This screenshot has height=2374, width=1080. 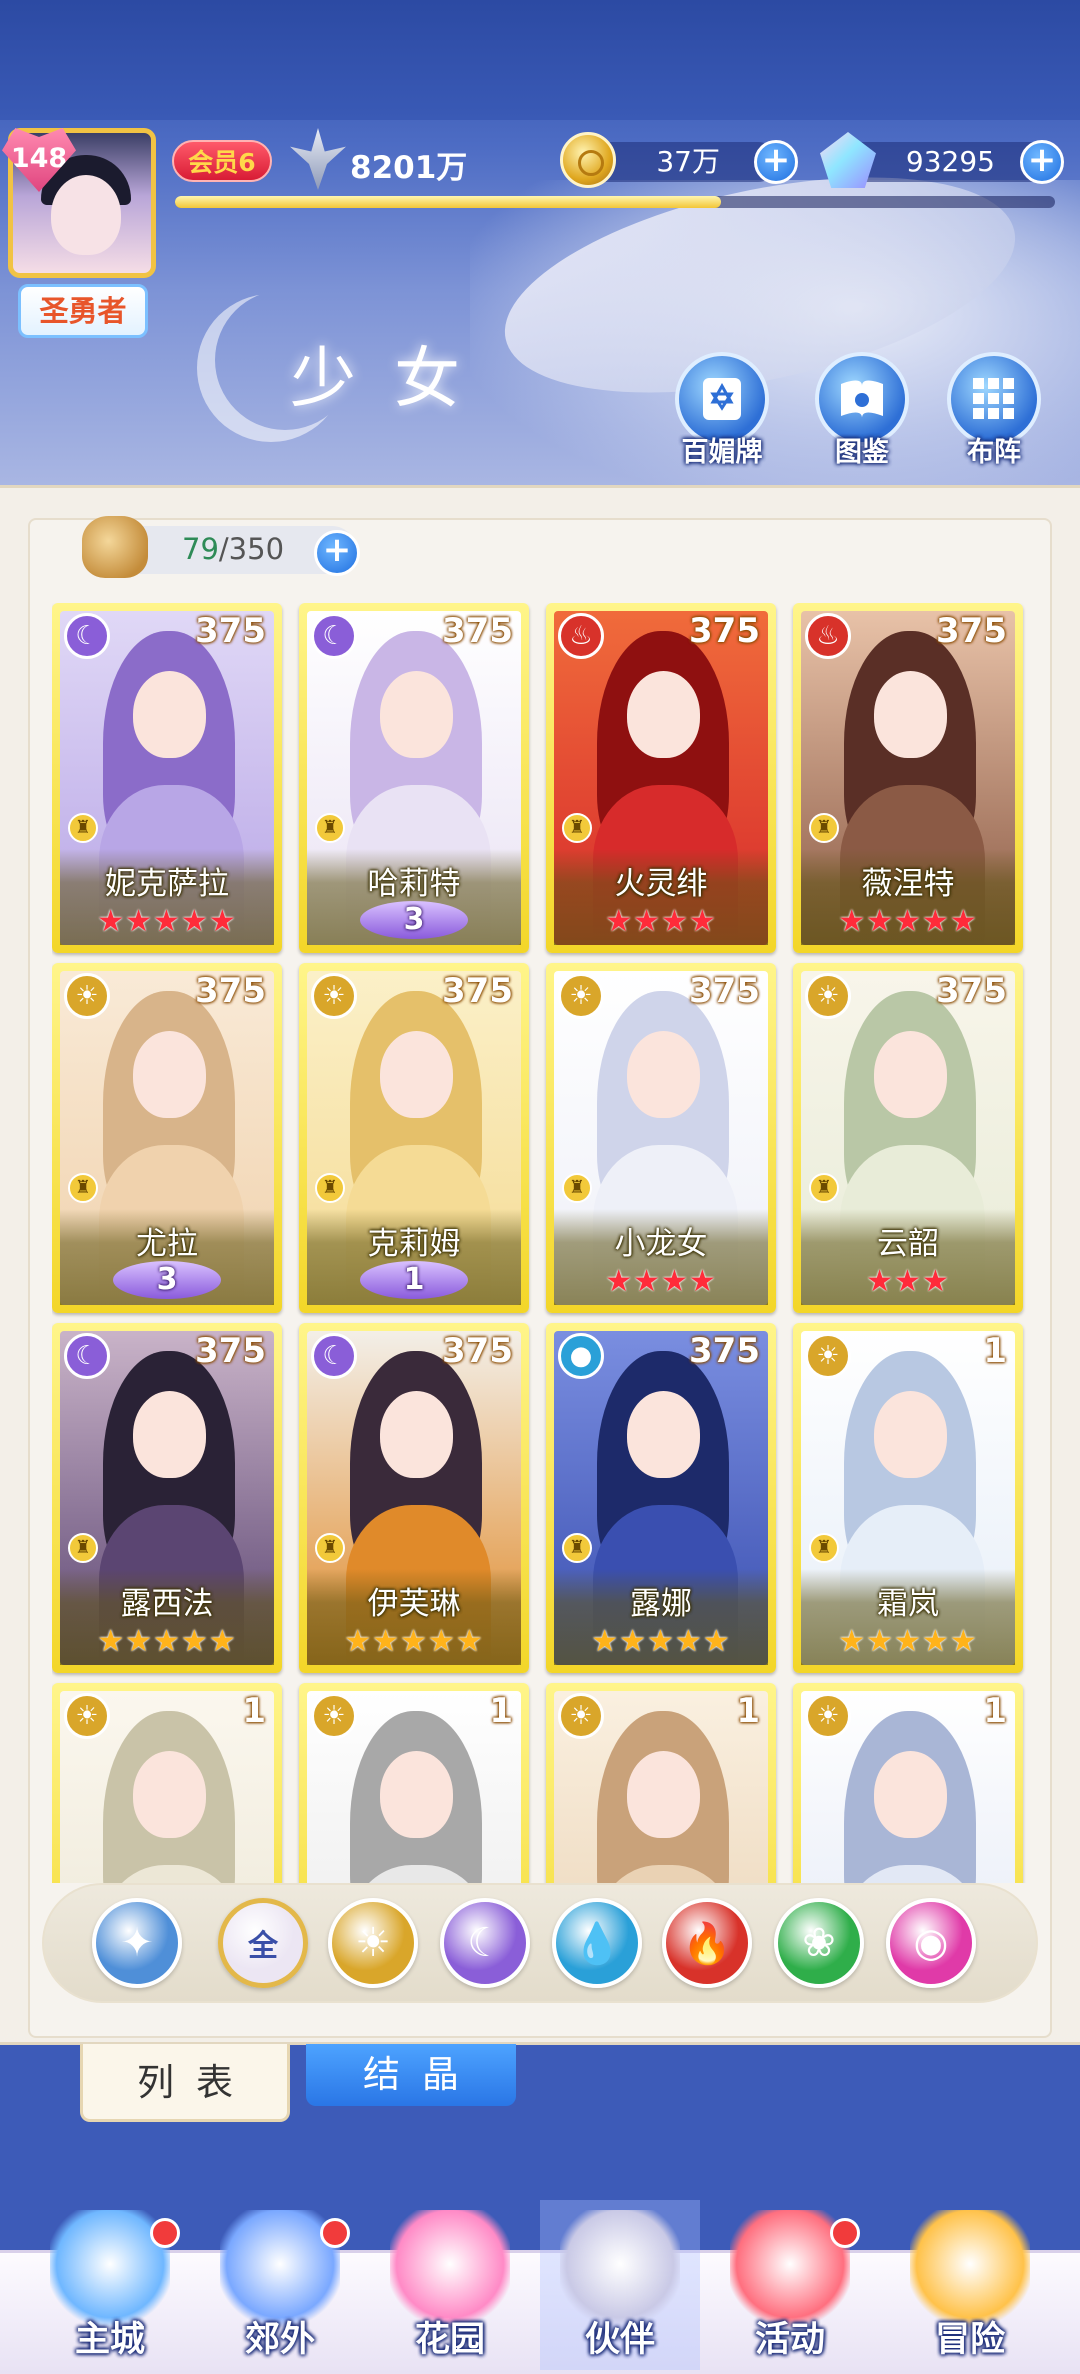 What do you see at coordinates (167, 778) in the screenshot?
I see `character-card: ♜ ☾ 375 妮克萨拉 ★★★★★` at bounding box center [167, 778].